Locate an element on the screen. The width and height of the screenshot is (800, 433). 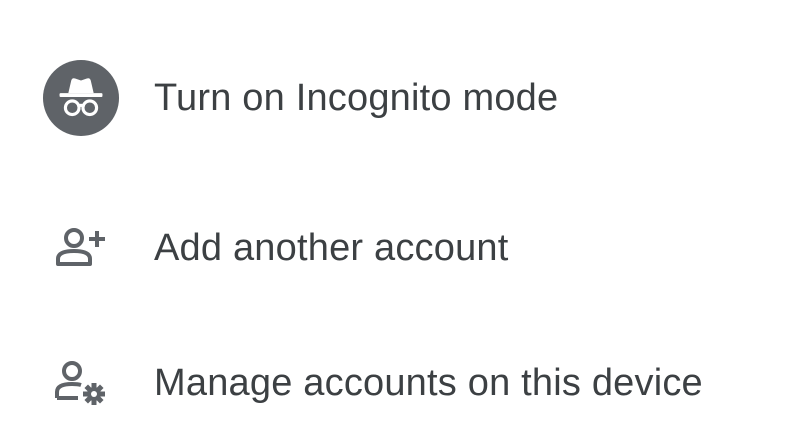
incognito-icon is located at coordinates (81, 98).